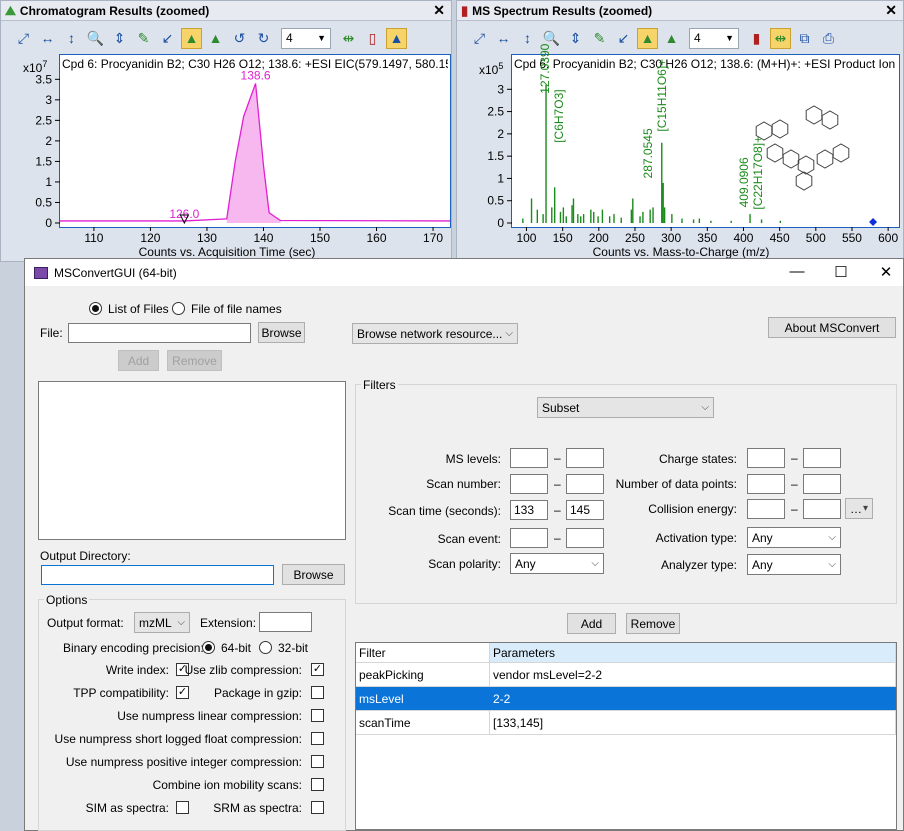  I want to click on y-tick-label: 2, so click(48, 141).